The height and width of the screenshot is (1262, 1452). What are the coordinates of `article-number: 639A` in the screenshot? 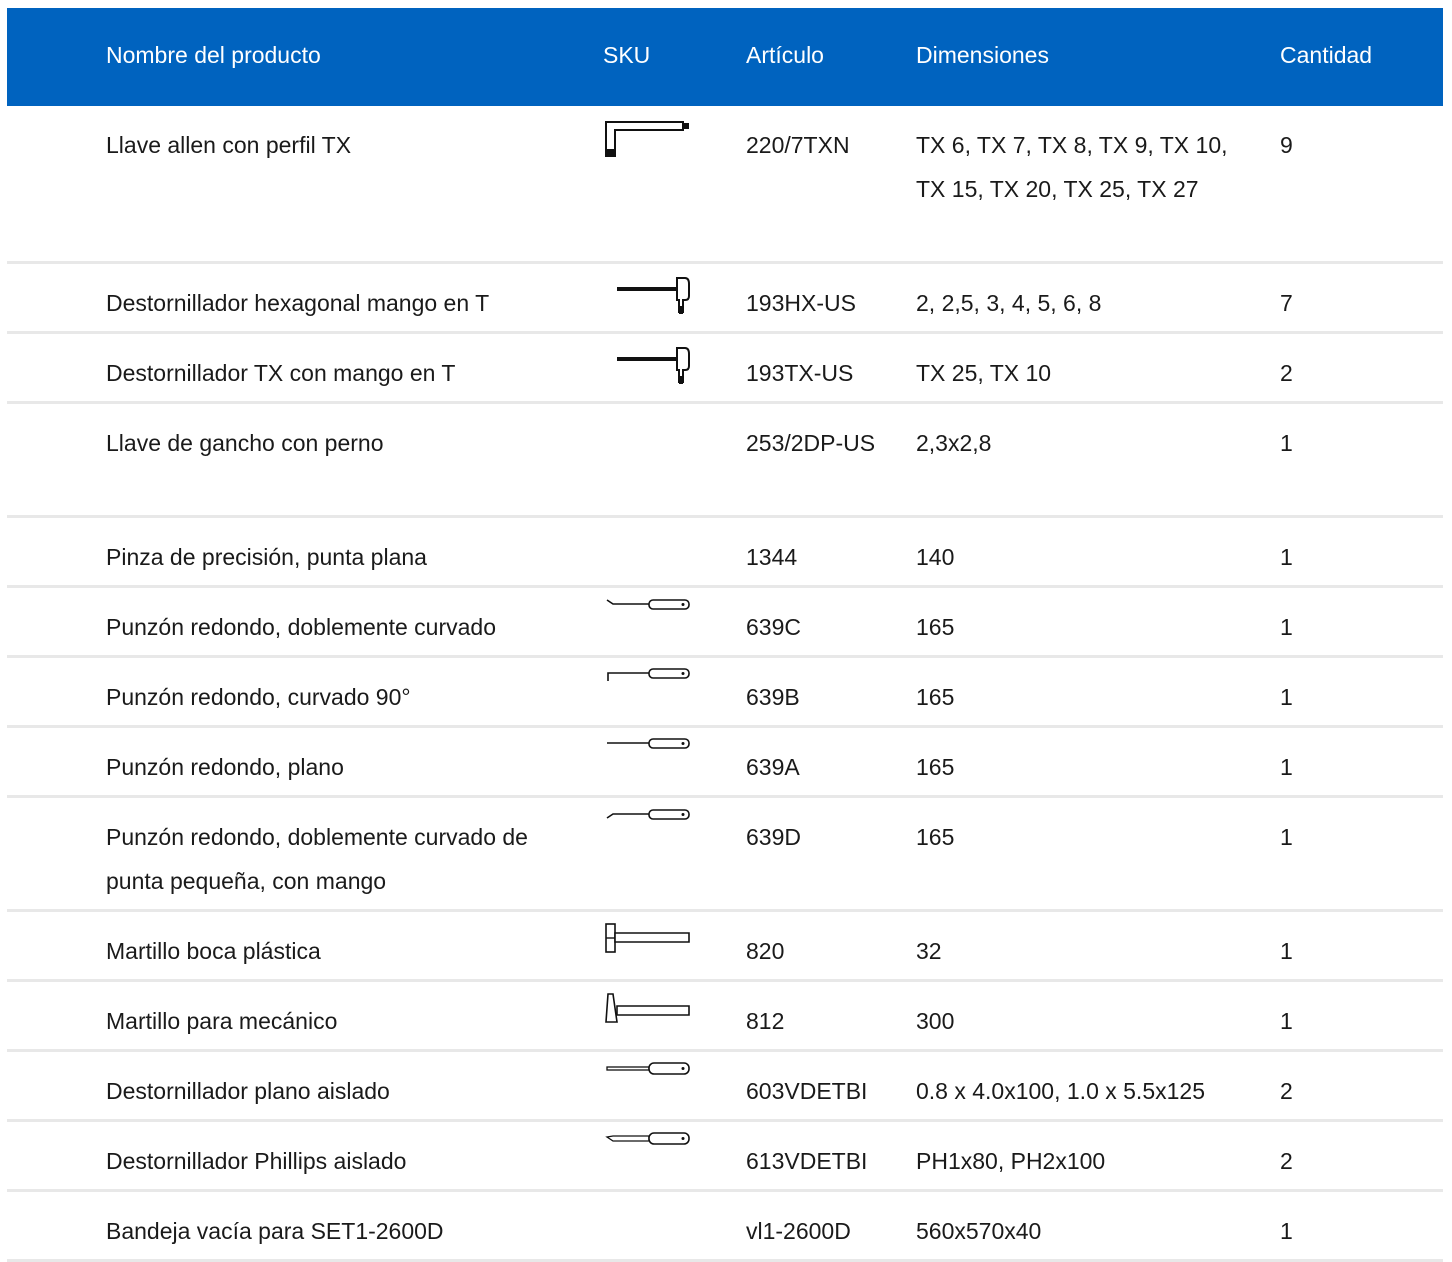 It's located at (773, 767).